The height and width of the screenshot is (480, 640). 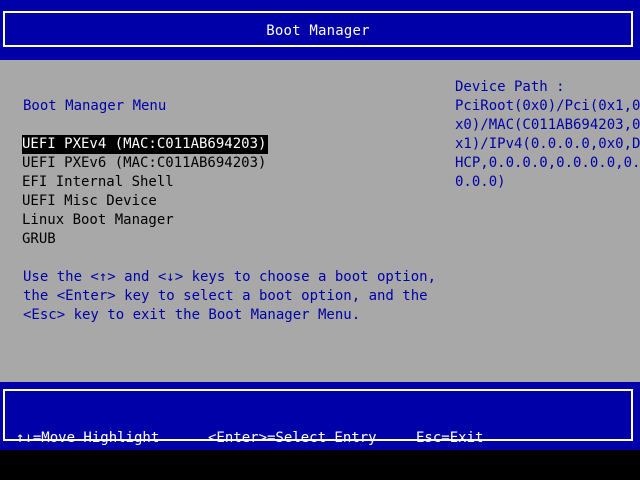 I want to click on page-title: Boot Manager, so click(x=318, y=31).